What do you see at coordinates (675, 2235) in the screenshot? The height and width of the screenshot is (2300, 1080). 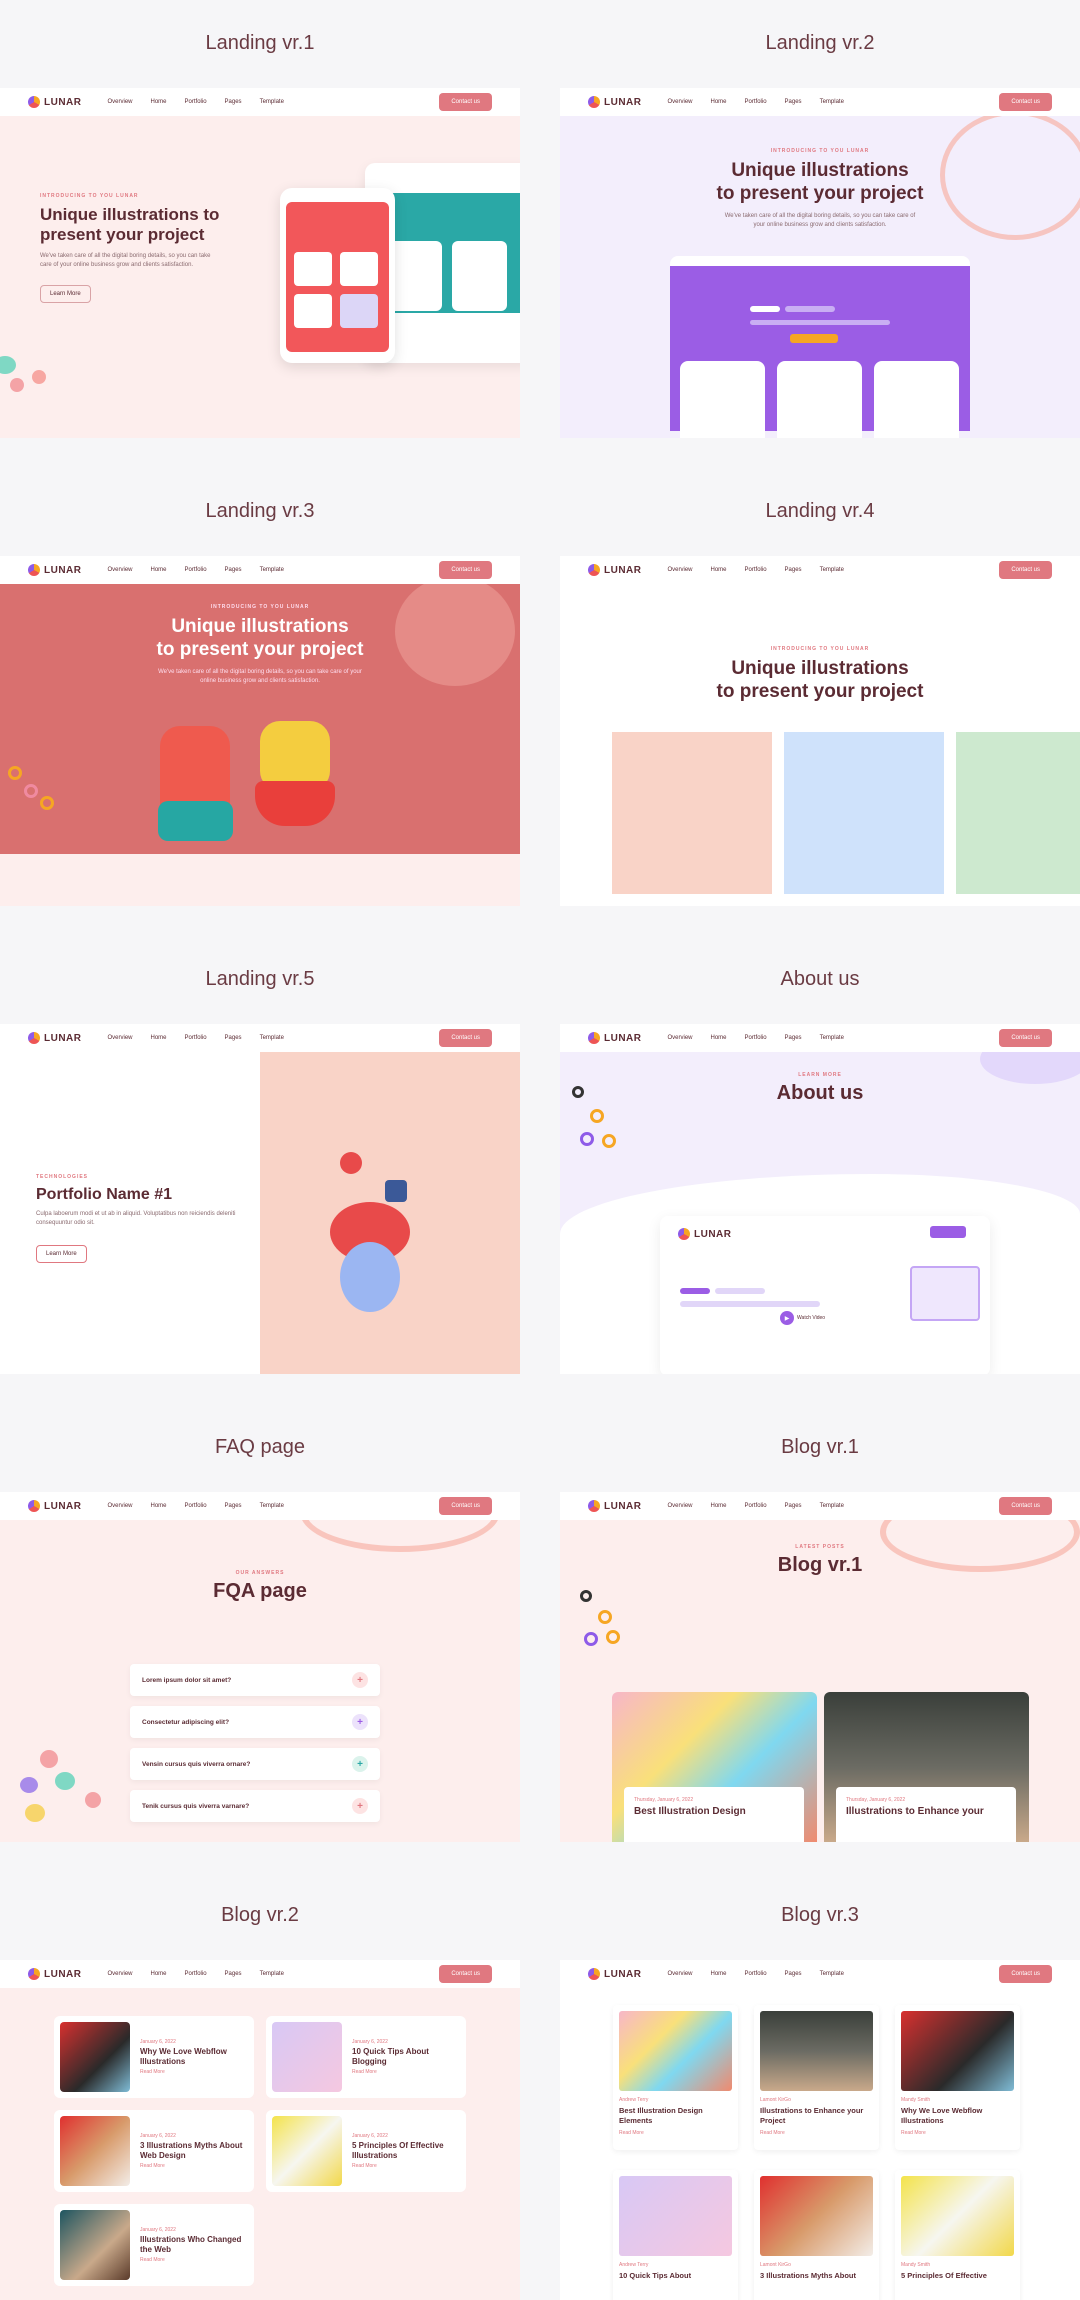 I see `blog-card: Andrew Terry 10 Quick Tips About` at bounding box center [675, 2235].